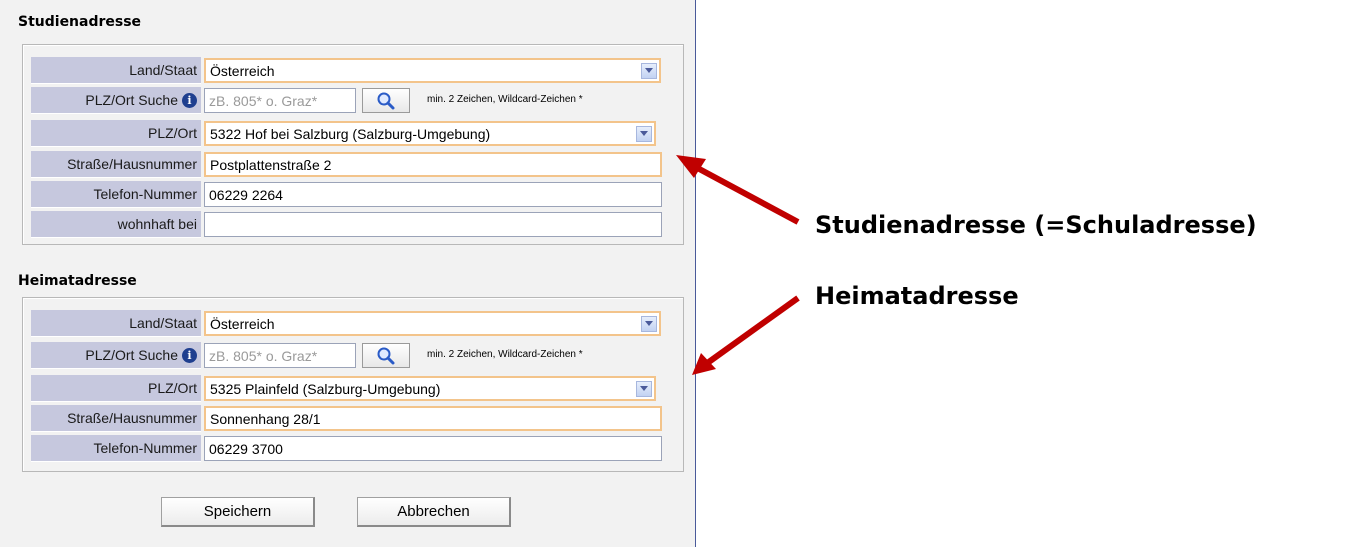  What do you see at coordinates (917, 296) in the screenshot?
I see `home-address-annotation: Heimatadresse` at bounding box center [917, 296].